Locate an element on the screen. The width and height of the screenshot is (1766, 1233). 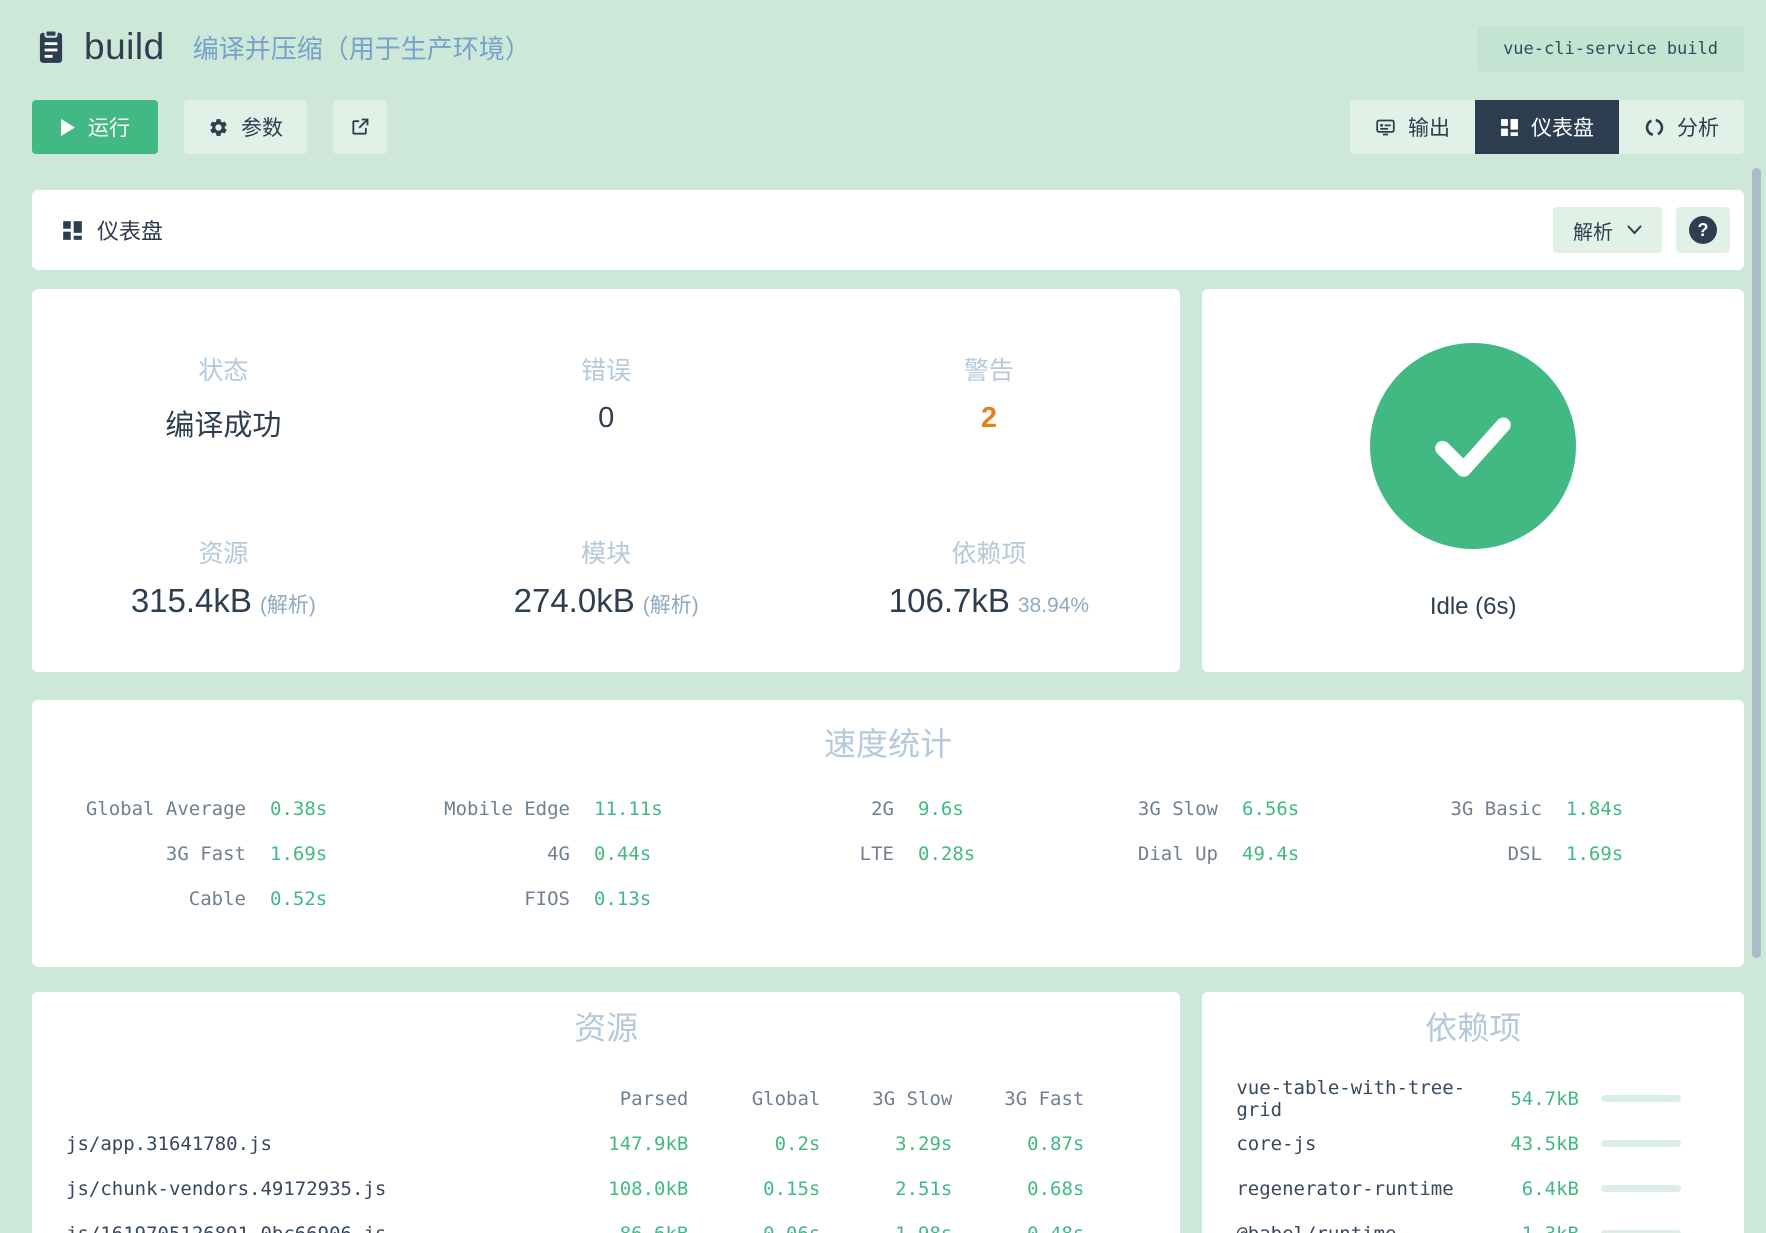
asset-row-parsed: 108.0kB is located at coordinates (648, 1188).